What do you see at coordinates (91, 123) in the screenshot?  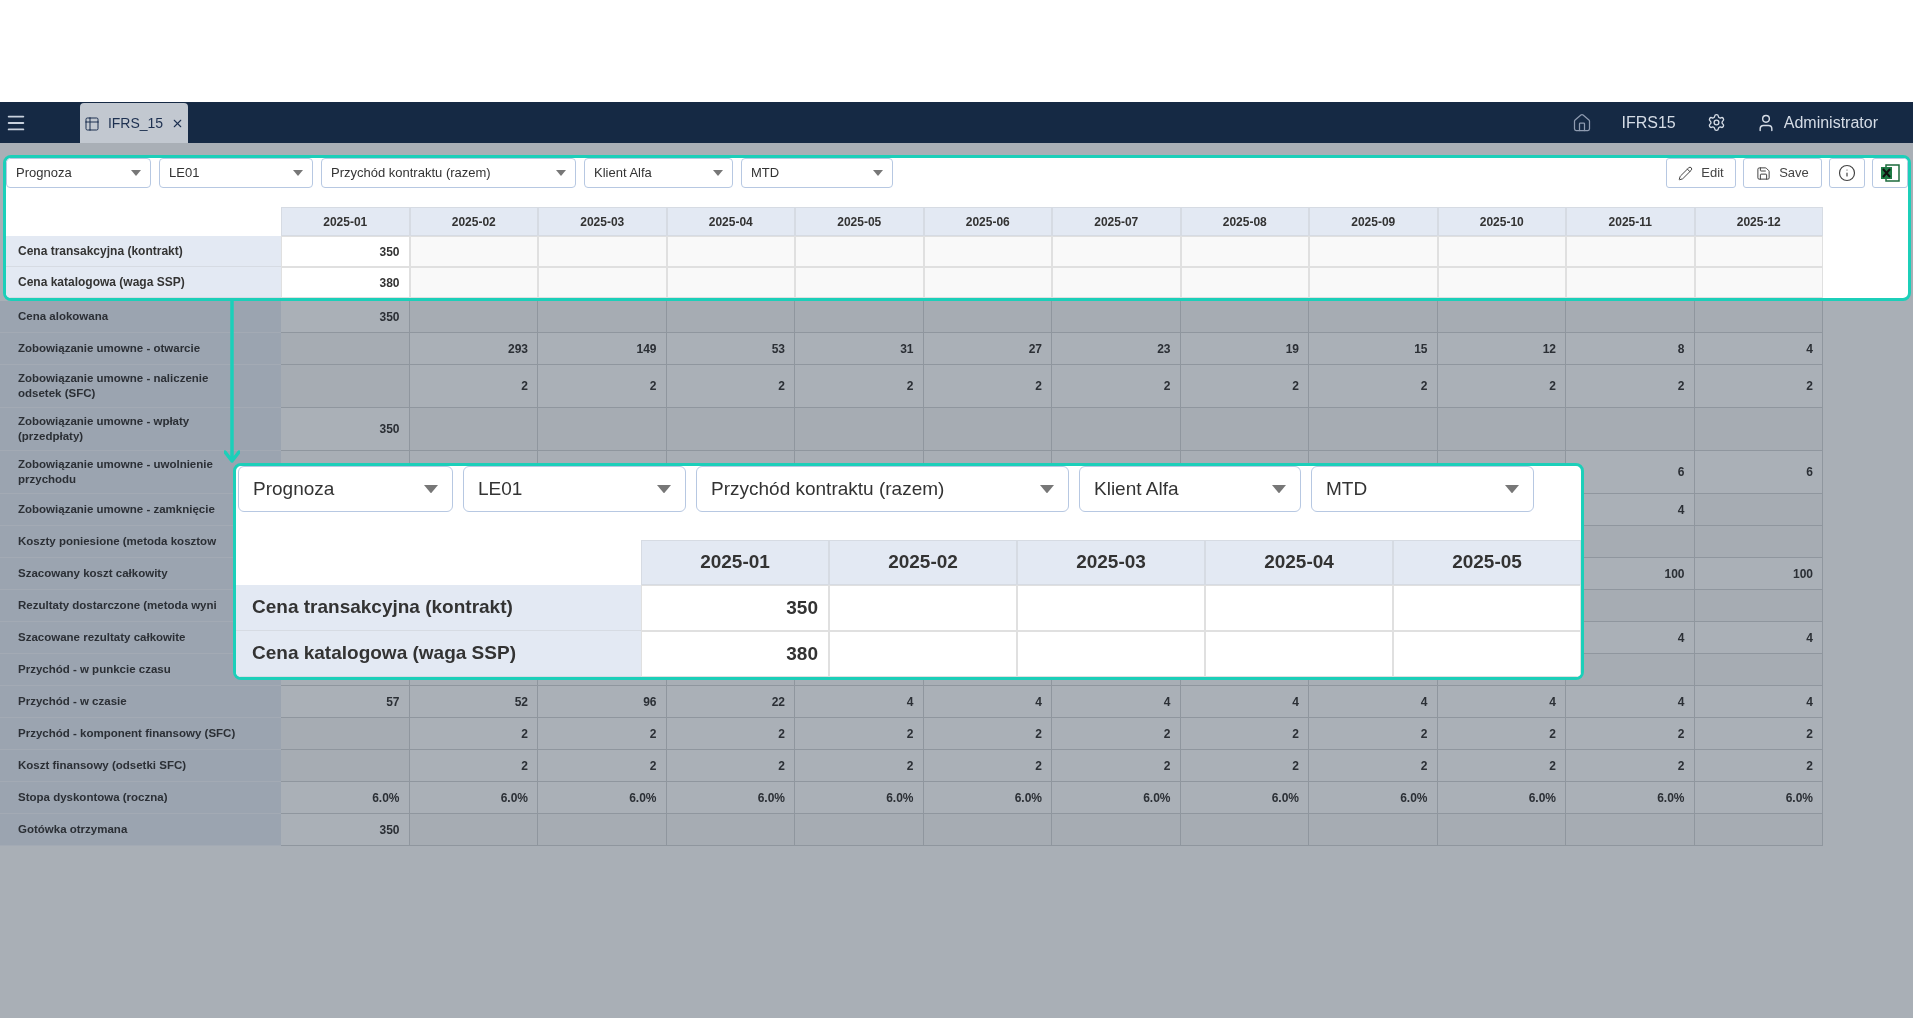 I see `table-icon` at bounding box center [91, 123].